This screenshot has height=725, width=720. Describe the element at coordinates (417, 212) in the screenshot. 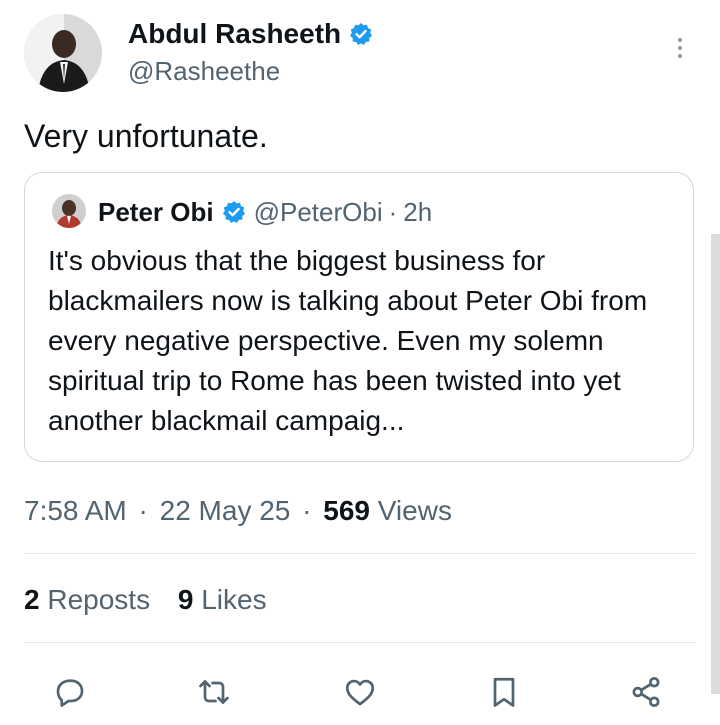

I see `quoted-tweet-time: 2h` at that location.